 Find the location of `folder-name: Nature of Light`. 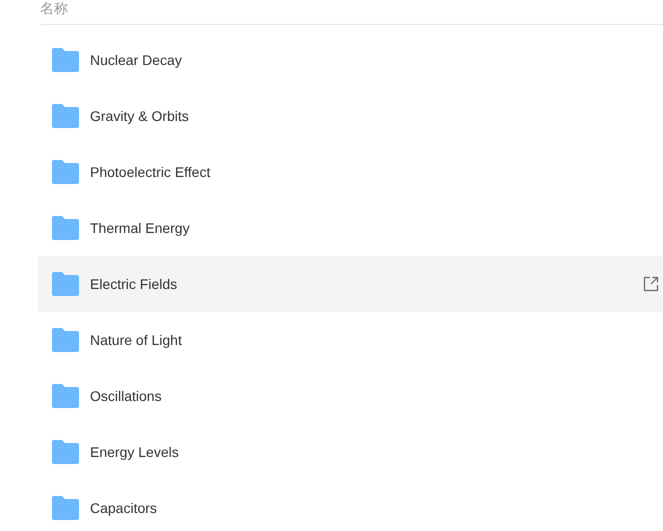

folder-name: Nature of Light is located at coordinates (374, 340).